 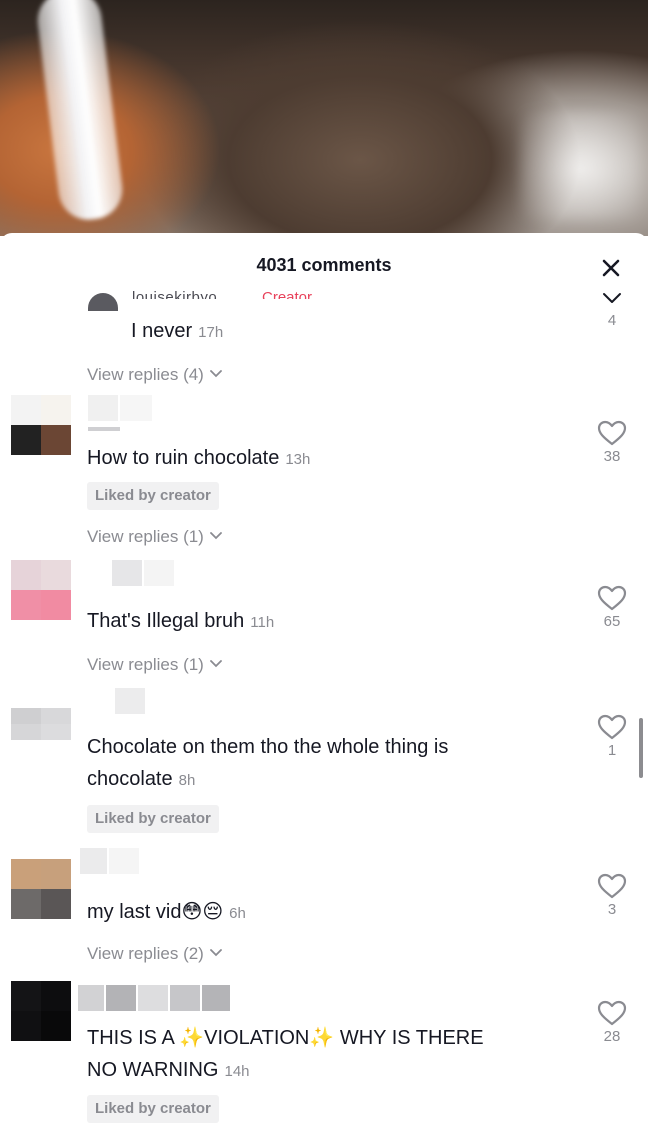 I want to click on like-button: 28, so click(x=612, y=1022).